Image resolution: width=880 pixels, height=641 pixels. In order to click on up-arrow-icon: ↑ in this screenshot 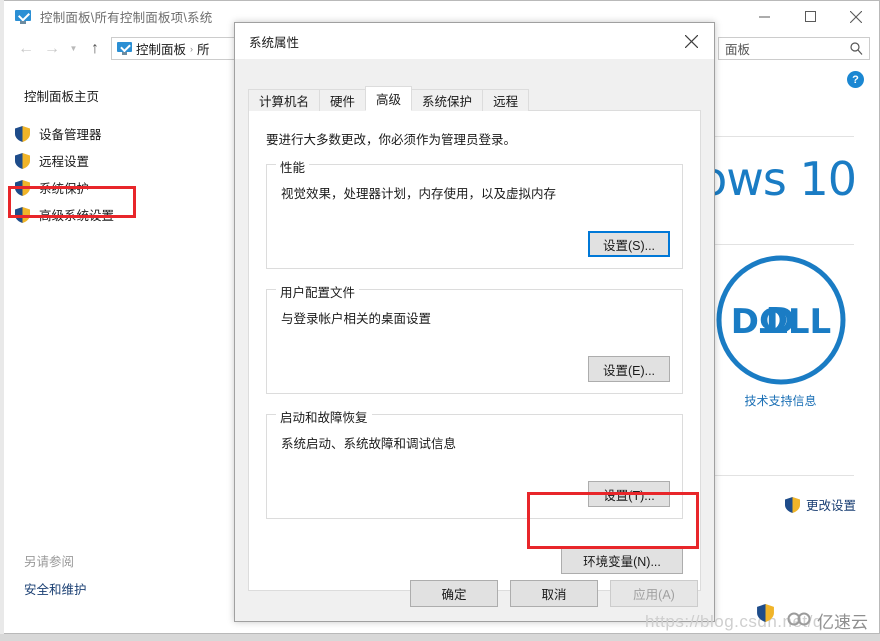, I will do `click(95, 49)`.